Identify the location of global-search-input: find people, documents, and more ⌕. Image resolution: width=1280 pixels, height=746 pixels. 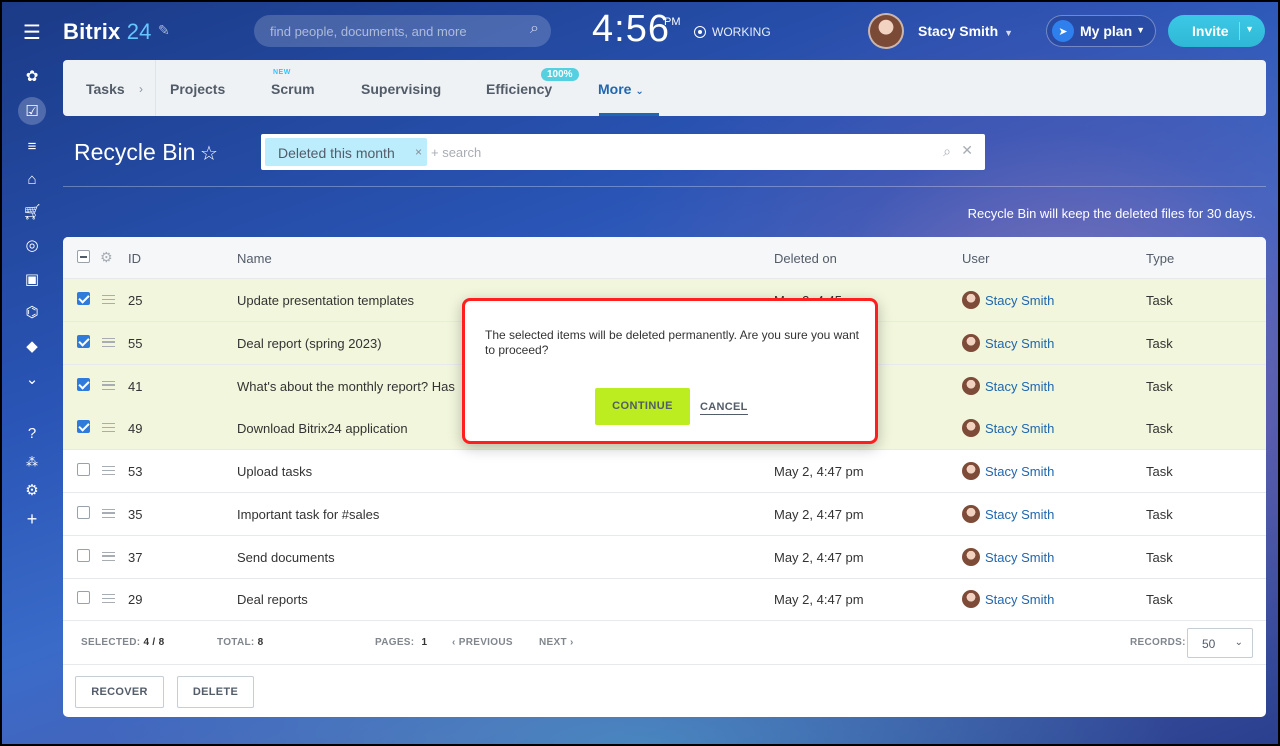
(402, 31).